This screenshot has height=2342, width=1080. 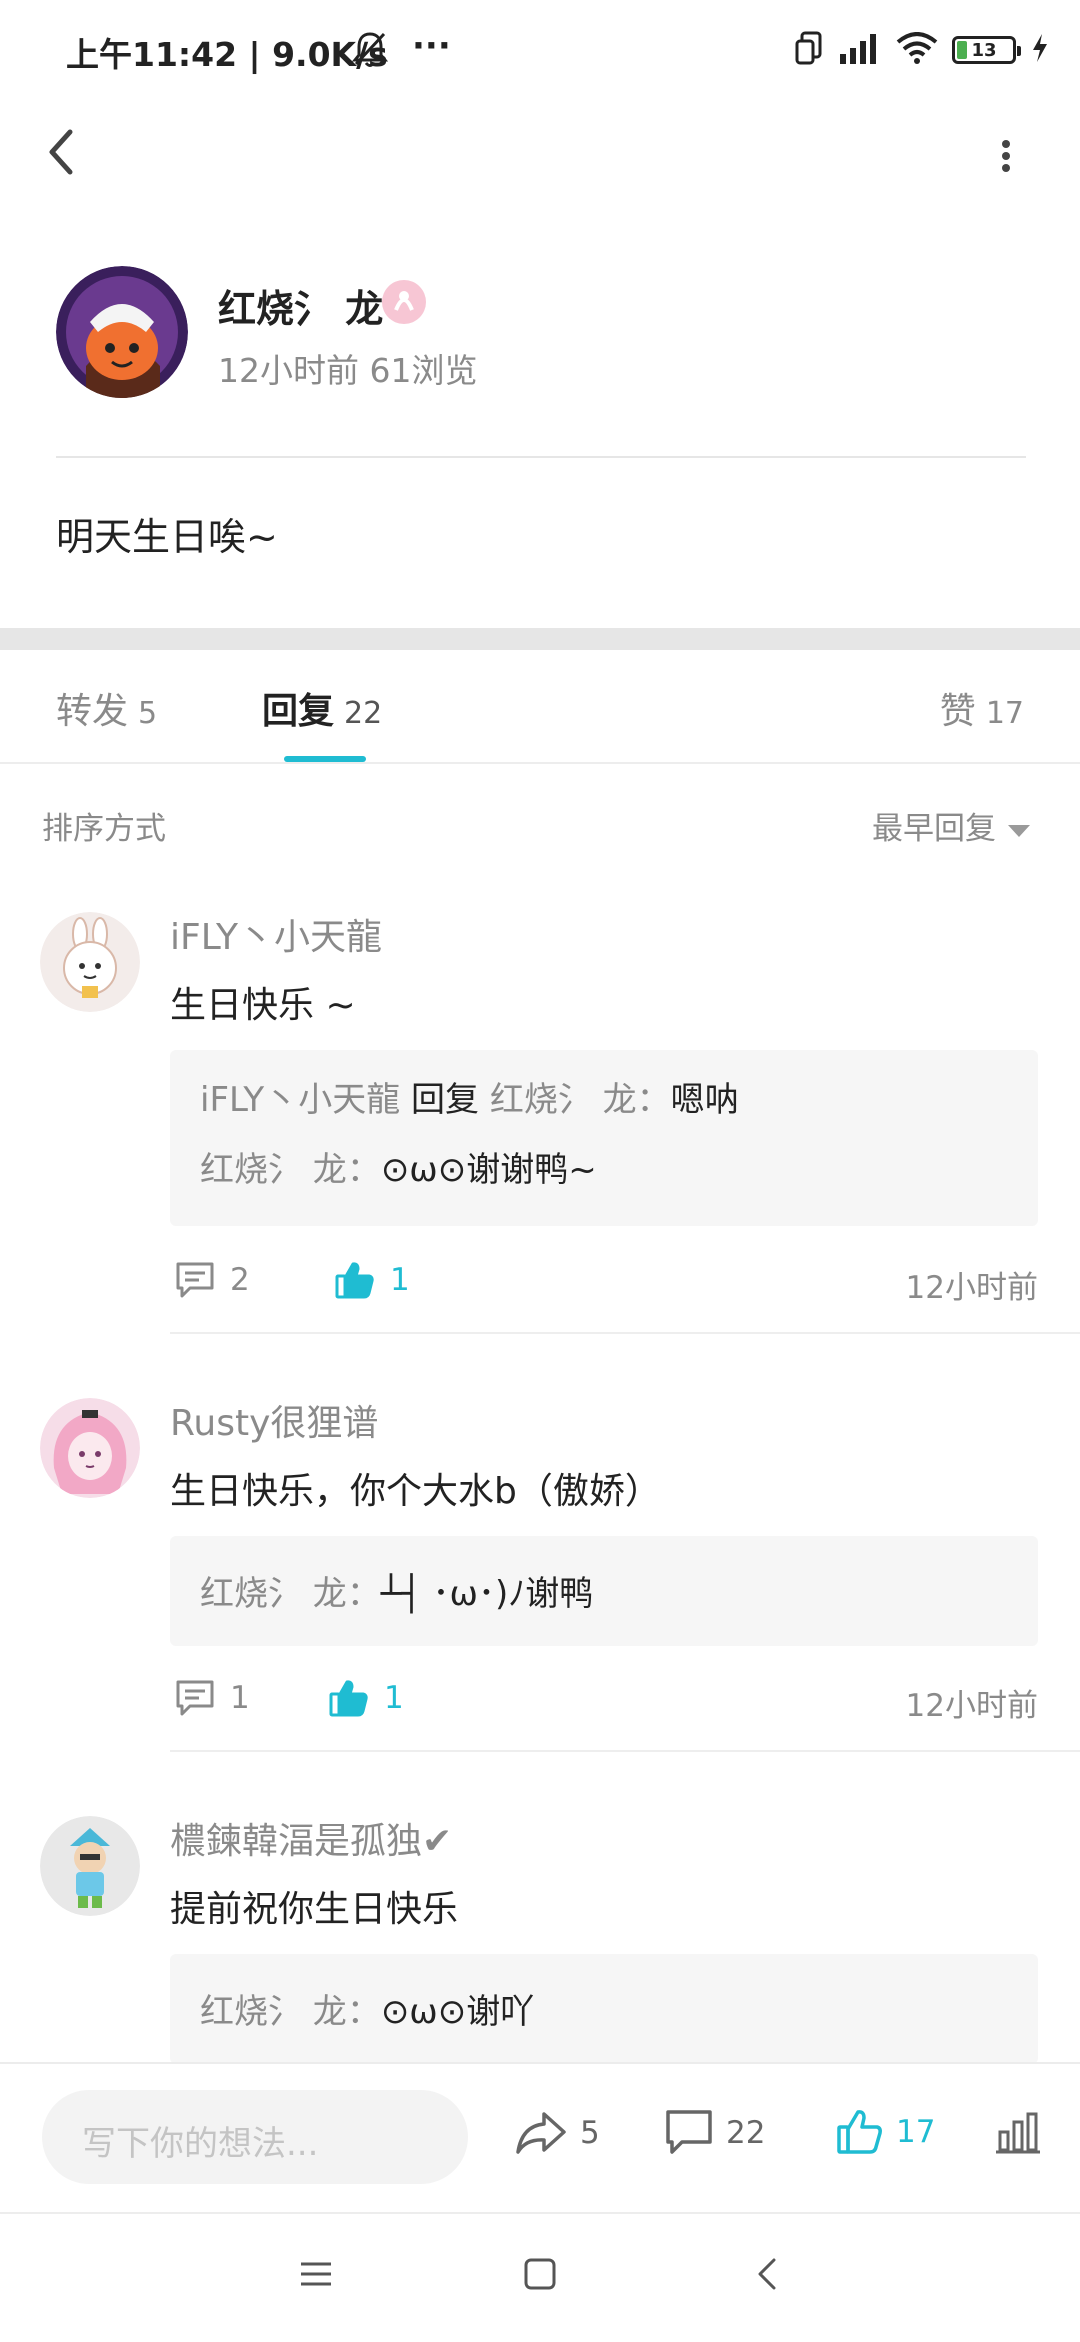 I want to click on commenter-name: Rusty很狸谱, so click(x=274, y=1420).